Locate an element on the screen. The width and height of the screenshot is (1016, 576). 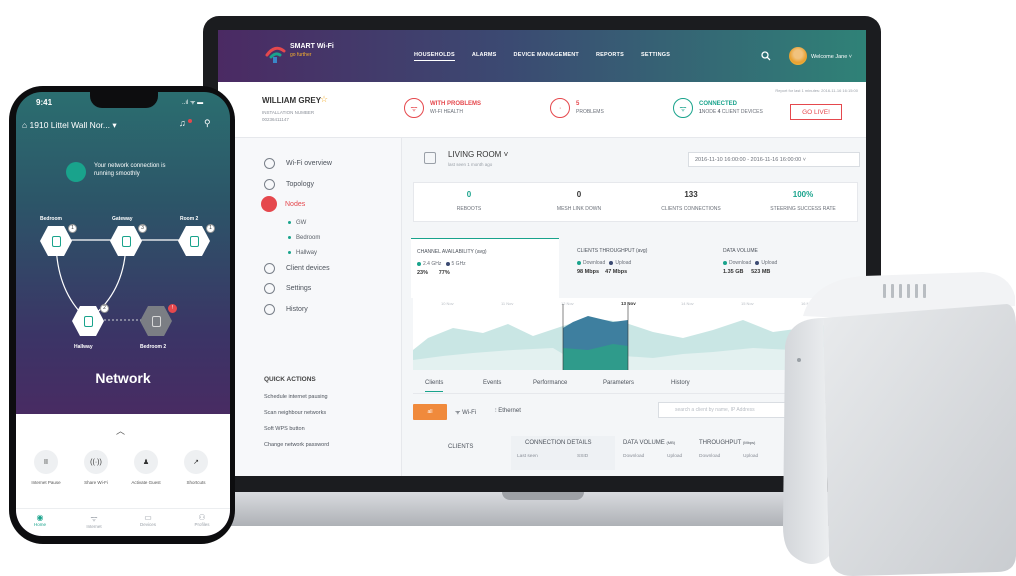
sliders-icon is located at coordinates (269, 288).